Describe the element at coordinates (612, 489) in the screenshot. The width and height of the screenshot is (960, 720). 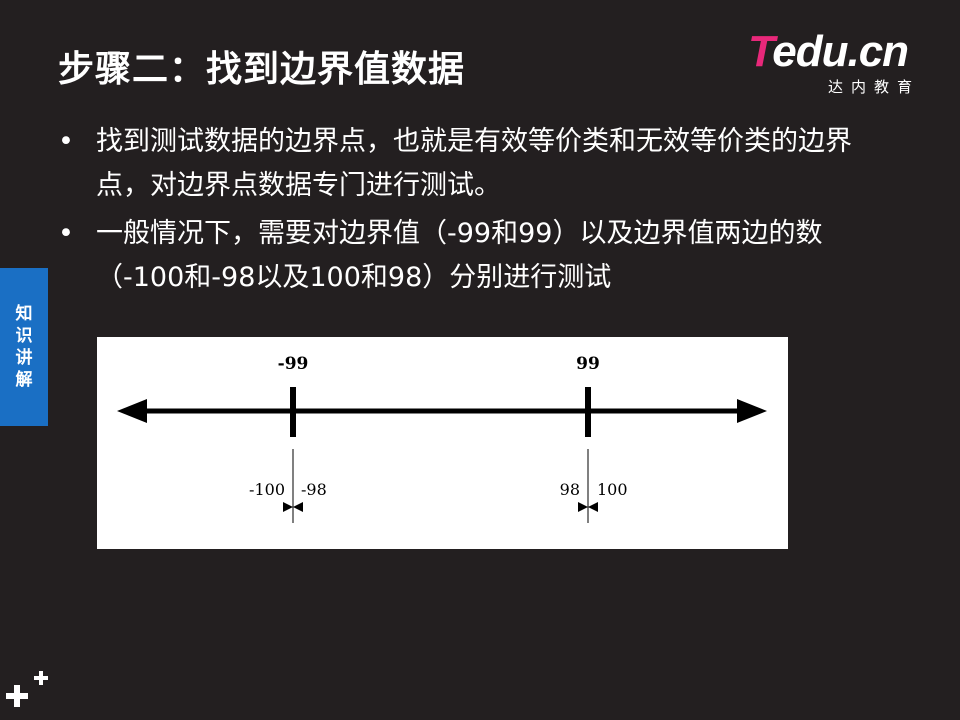
I see `right-outside-label: 100` at that location.